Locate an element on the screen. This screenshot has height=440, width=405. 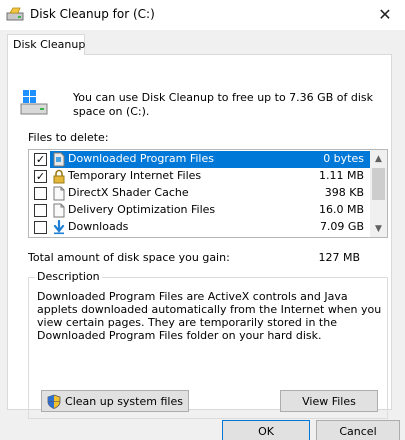
file-row-delivery-optimization-files: Delivery Optimization Files 16.0 MB is located at coordinates (200, 210).